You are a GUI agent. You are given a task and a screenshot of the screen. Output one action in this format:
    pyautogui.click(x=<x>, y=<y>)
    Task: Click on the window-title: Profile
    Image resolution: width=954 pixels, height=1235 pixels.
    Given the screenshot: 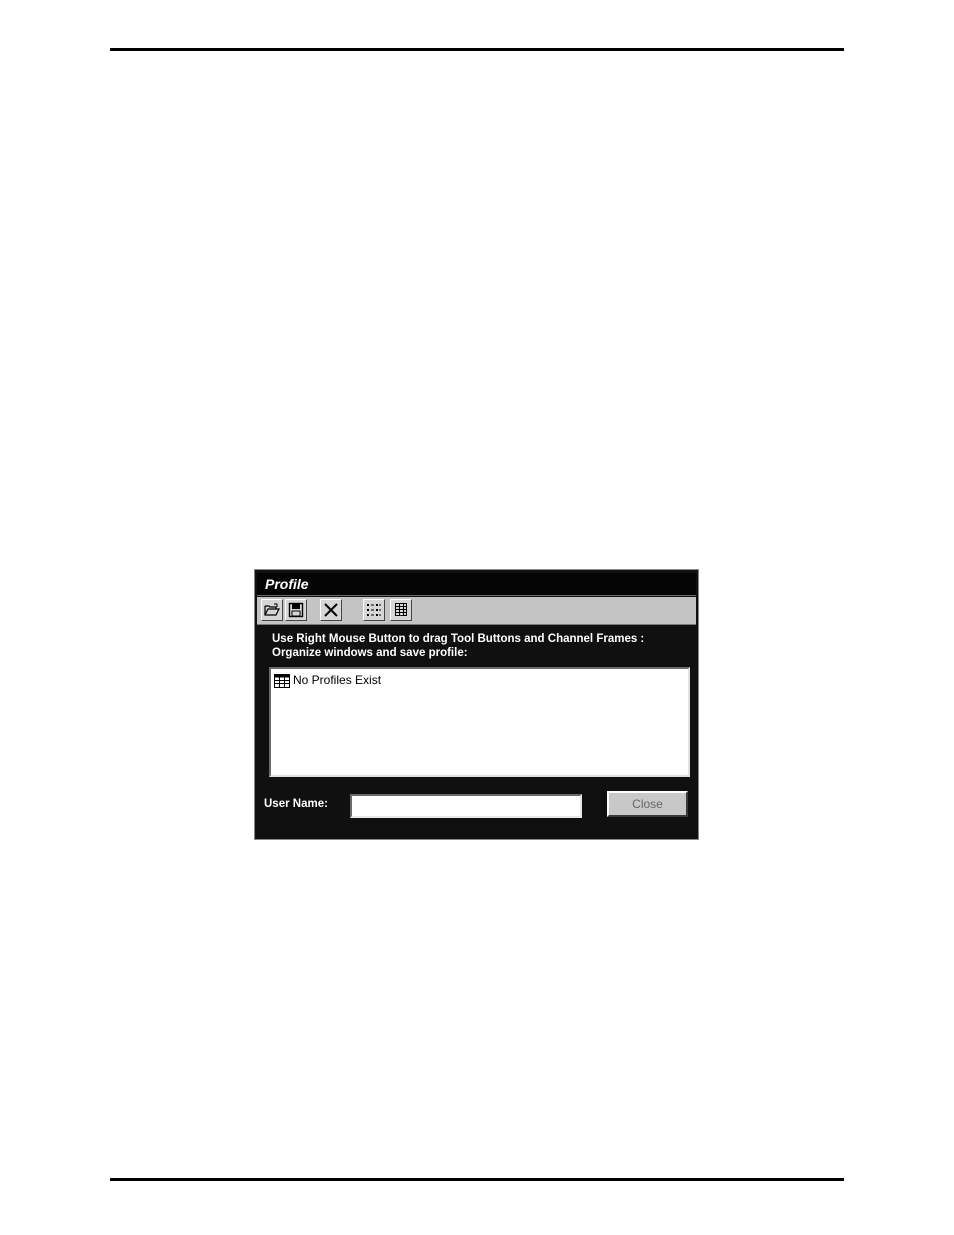 What is the action you would take?
    pyautogui.click(x=287, y=584)
    